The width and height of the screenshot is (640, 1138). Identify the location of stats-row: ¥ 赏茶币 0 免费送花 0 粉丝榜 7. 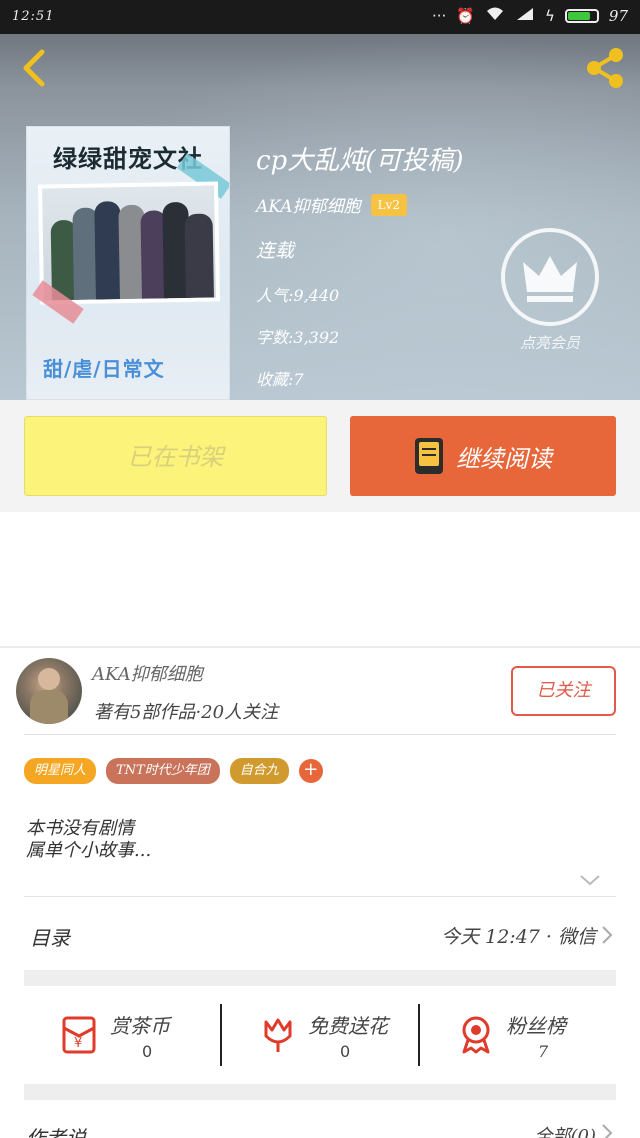
(320, 1035).